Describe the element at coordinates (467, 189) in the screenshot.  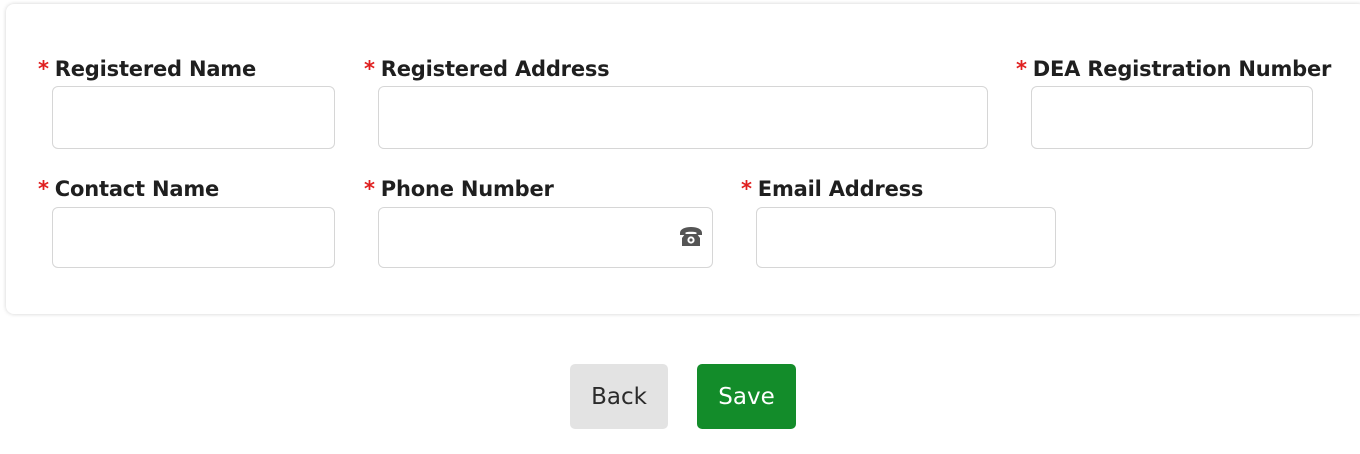
I see `phone-number-label-text: Phone Number` at that location.